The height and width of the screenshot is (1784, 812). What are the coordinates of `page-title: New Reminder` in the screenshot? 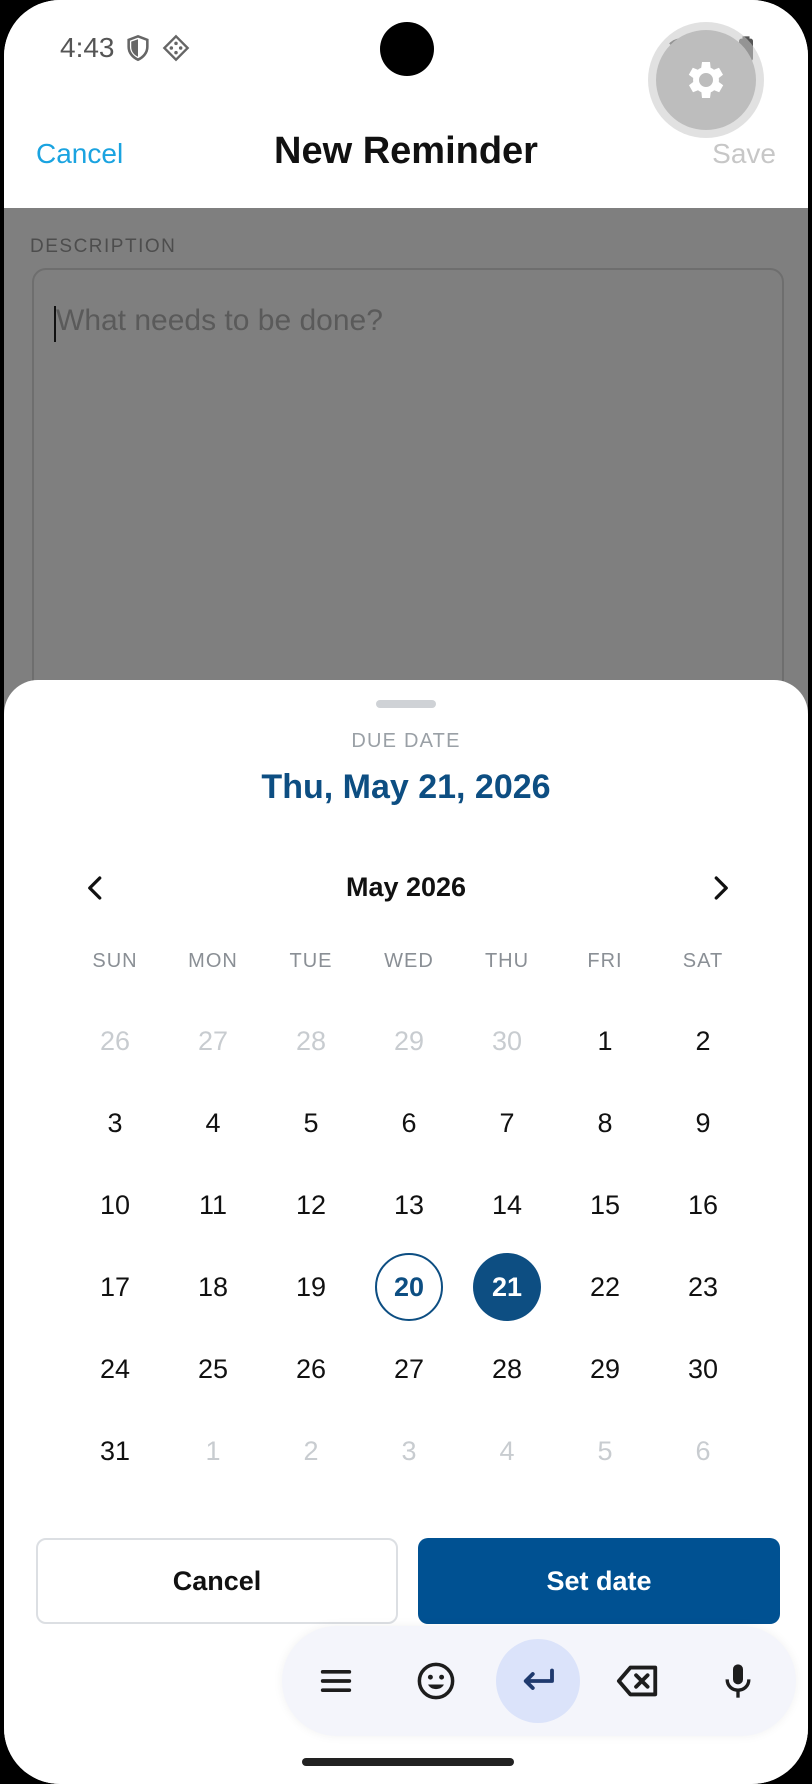 It's located at (406, 151).